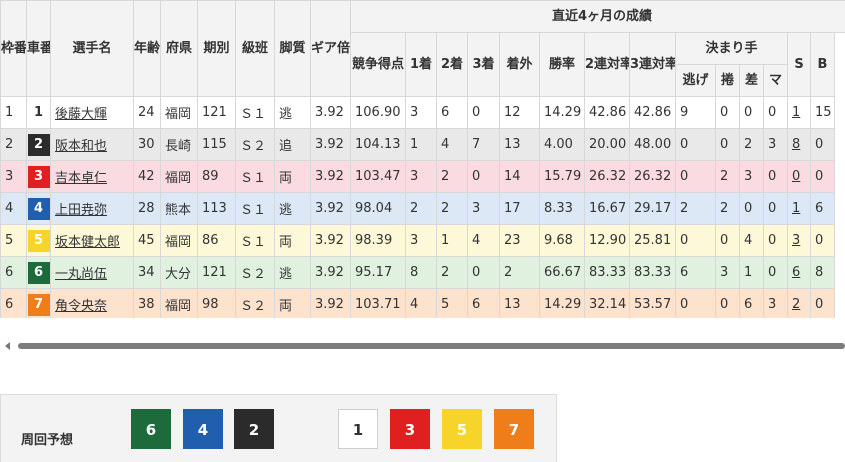 The width and height of the screenshot is (845, 462). I want to click on s-cell: 3, so click(799, 240).